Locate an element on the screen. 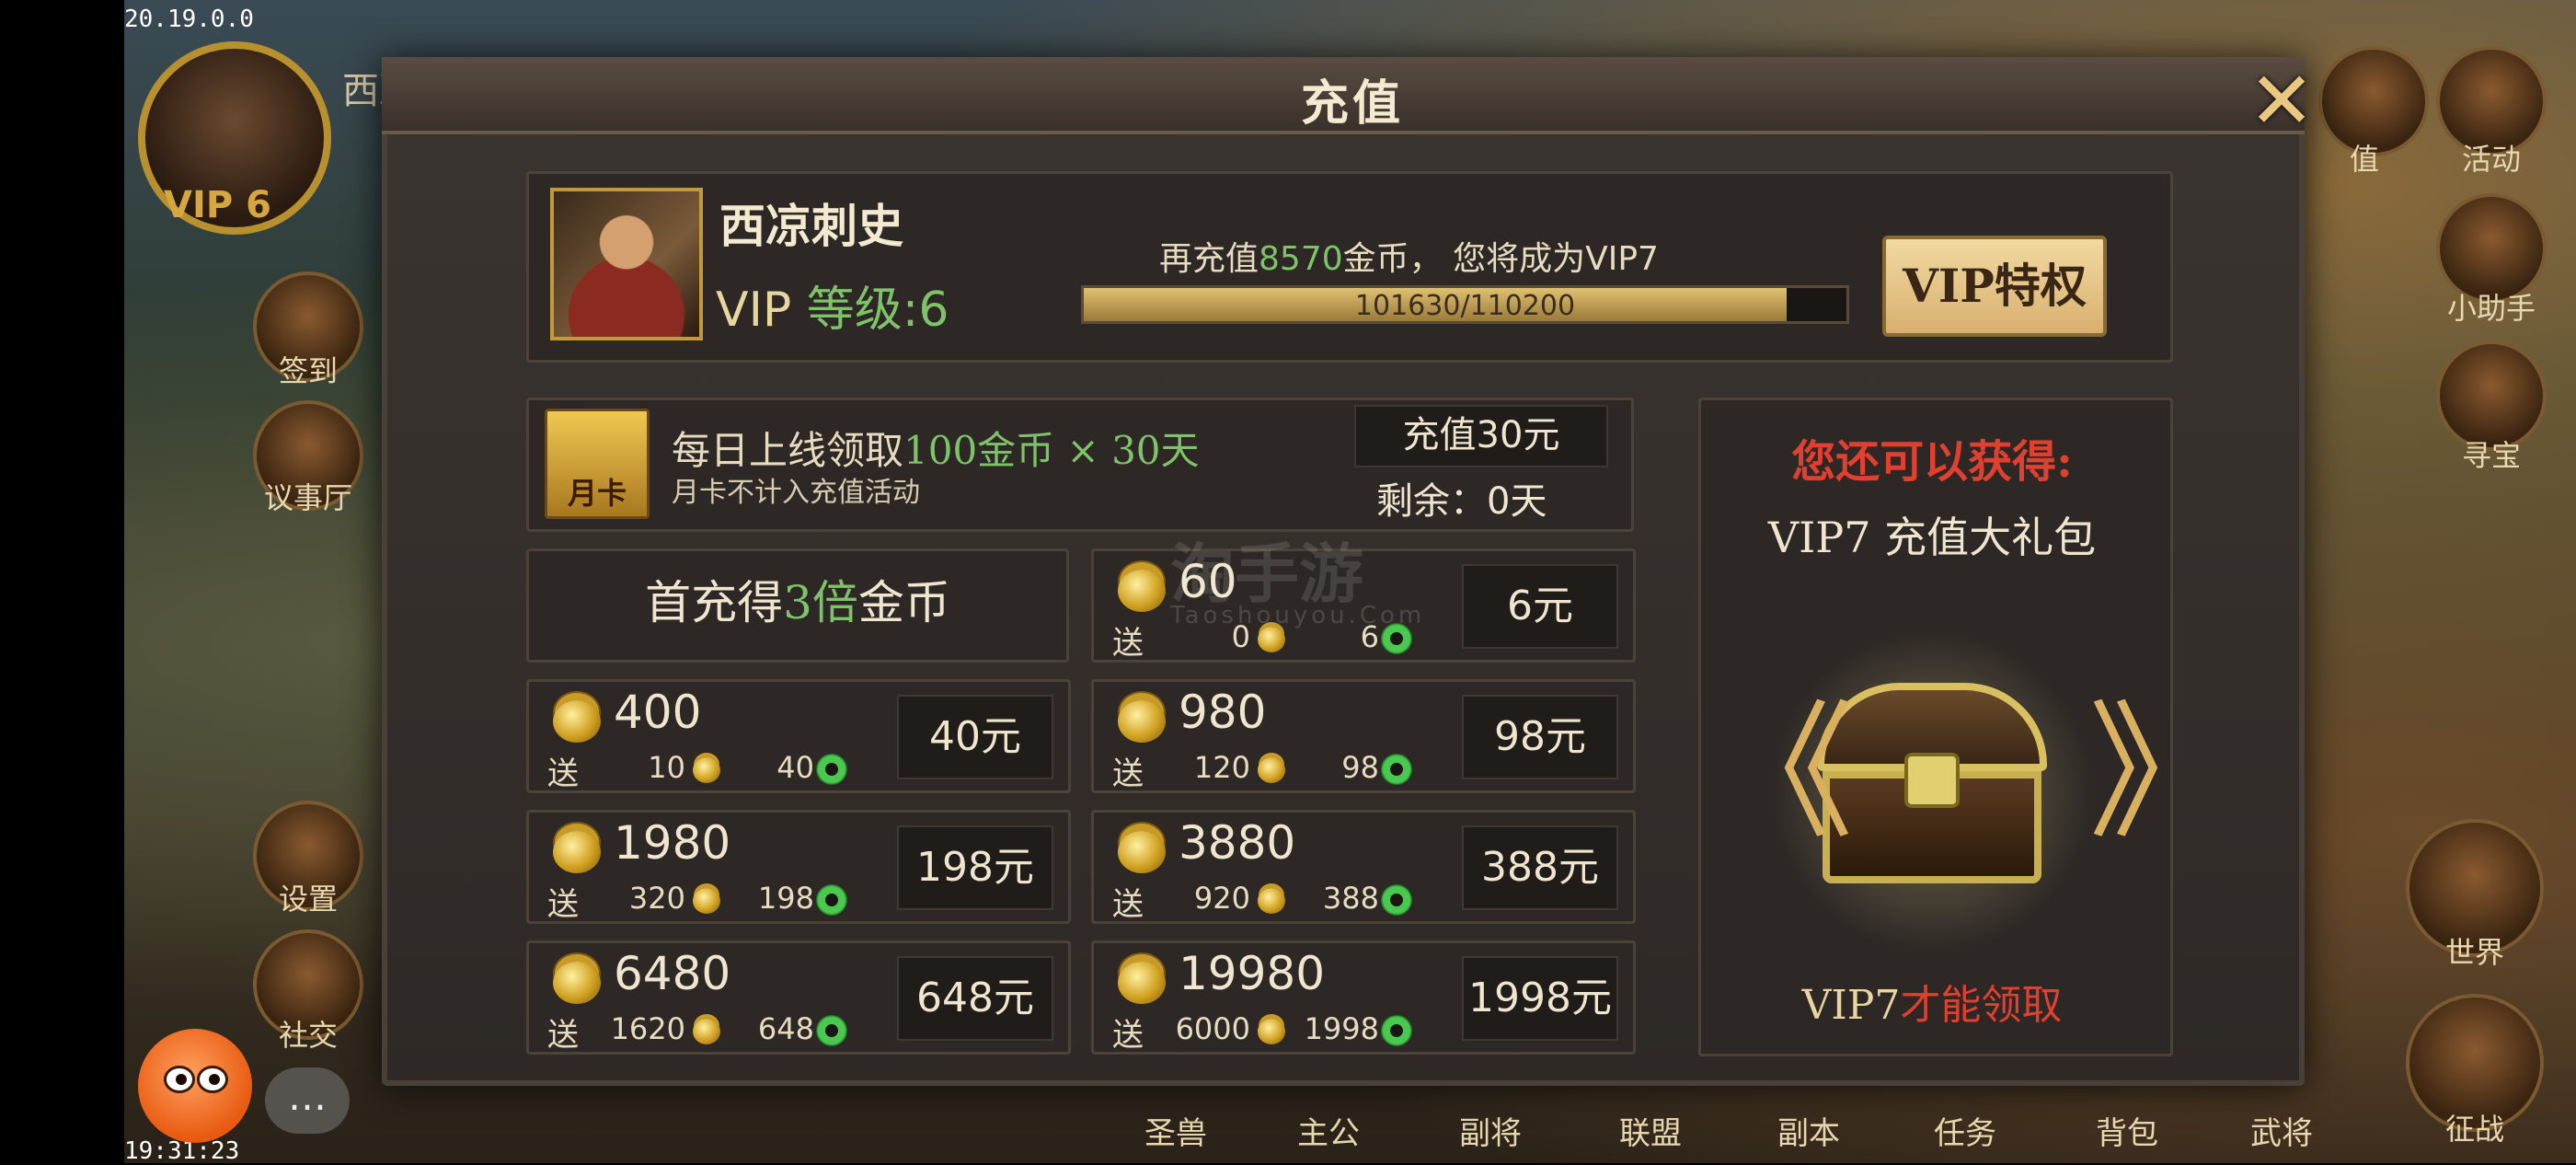  council-hall-label: 议事厅 is located at coordinates (307, 497).